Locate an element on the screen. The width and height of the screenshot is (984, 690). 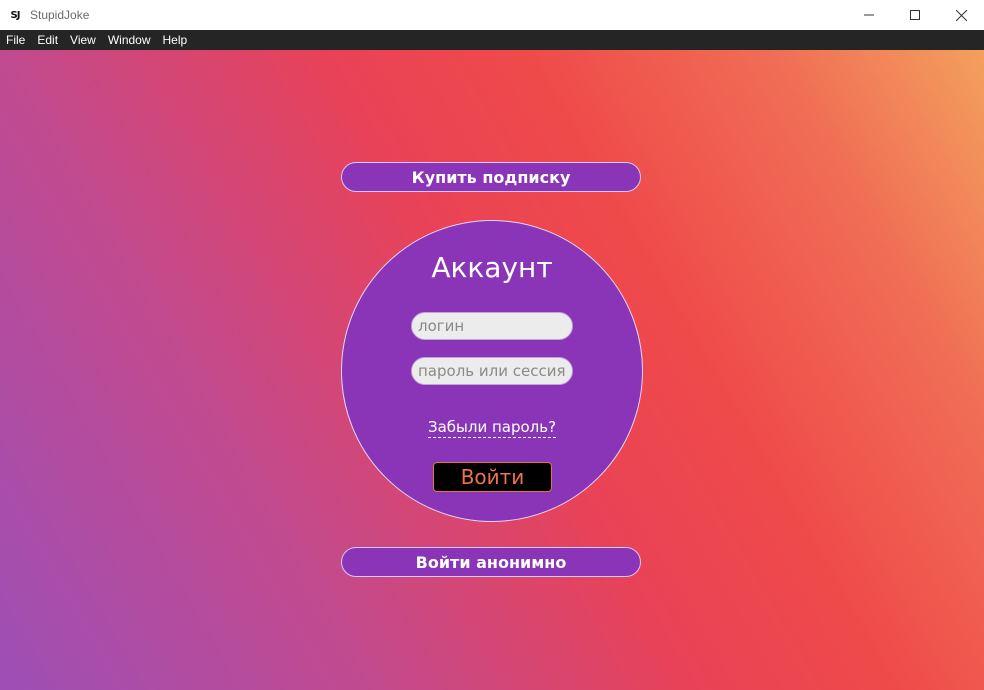
minimize-button is located at coordinates (869, 15).